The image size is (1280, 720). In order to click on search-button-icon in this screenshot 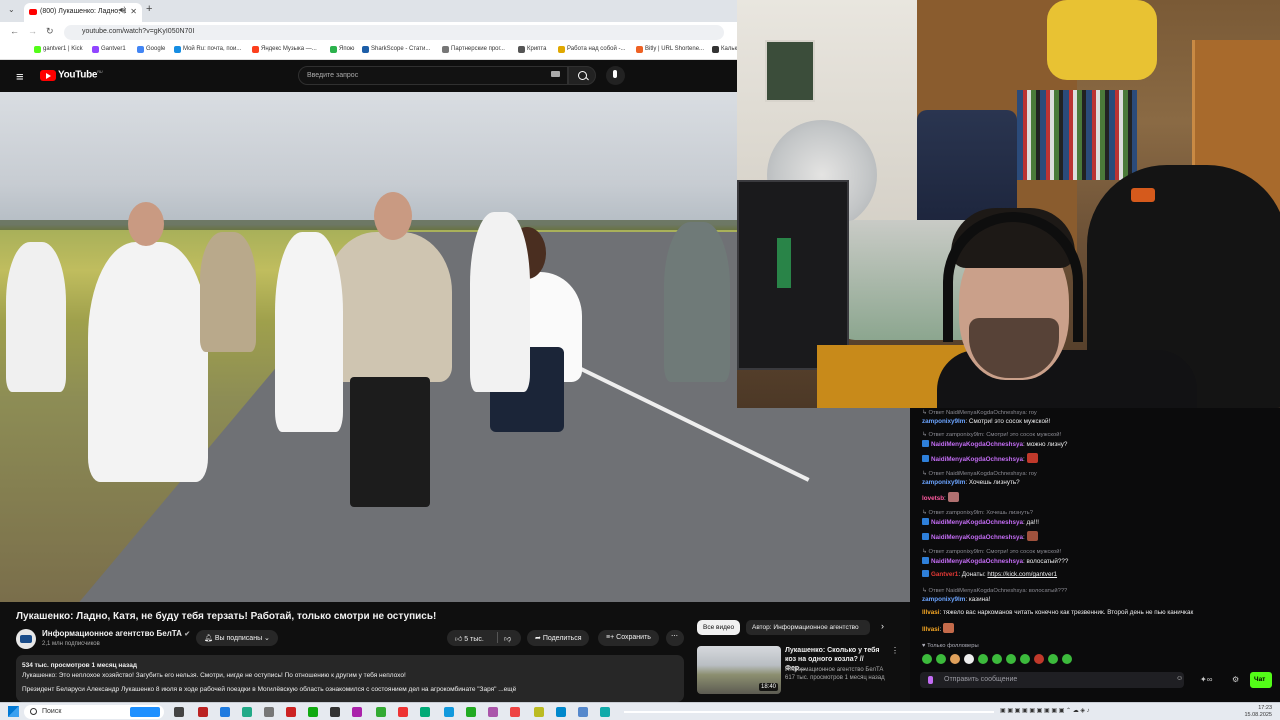, I will do `click(582, 75)`.